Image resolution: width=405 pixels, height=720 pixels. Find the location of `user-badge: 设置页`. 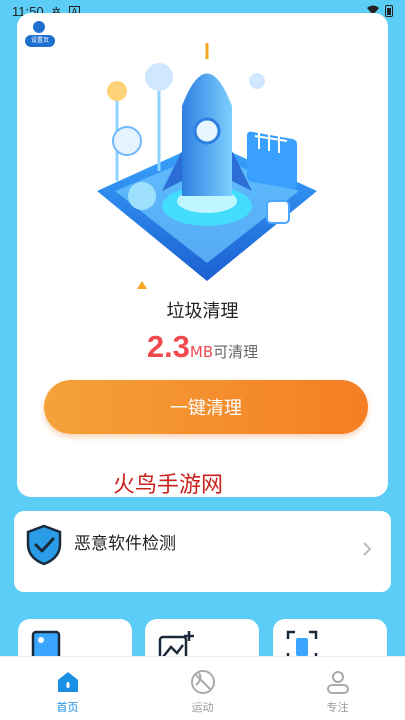

user-badge: 设置页 is located at coordinates (40, 35).